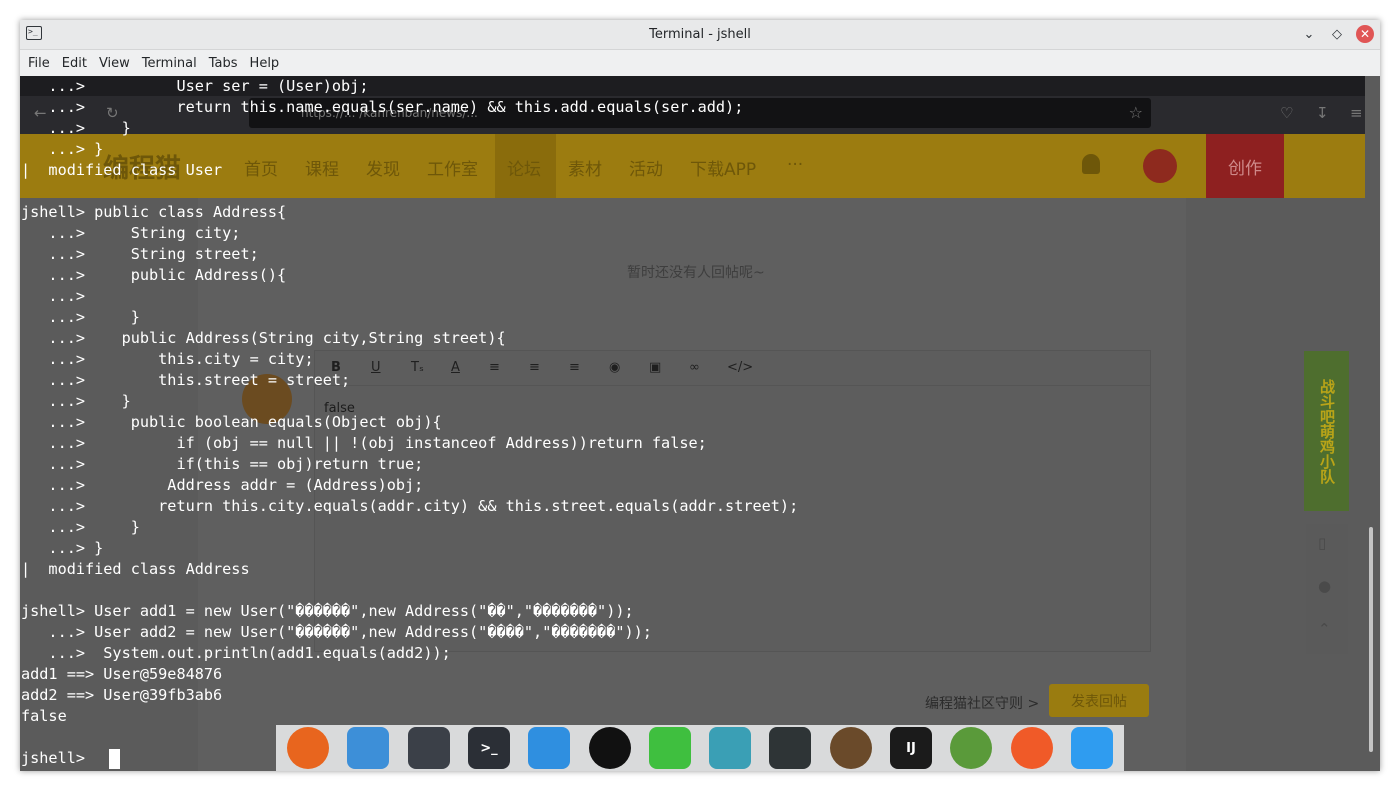 The width and height of the screenshot is (1400, 791). I want to click on terminal-icon: >_, so click(488, 748).